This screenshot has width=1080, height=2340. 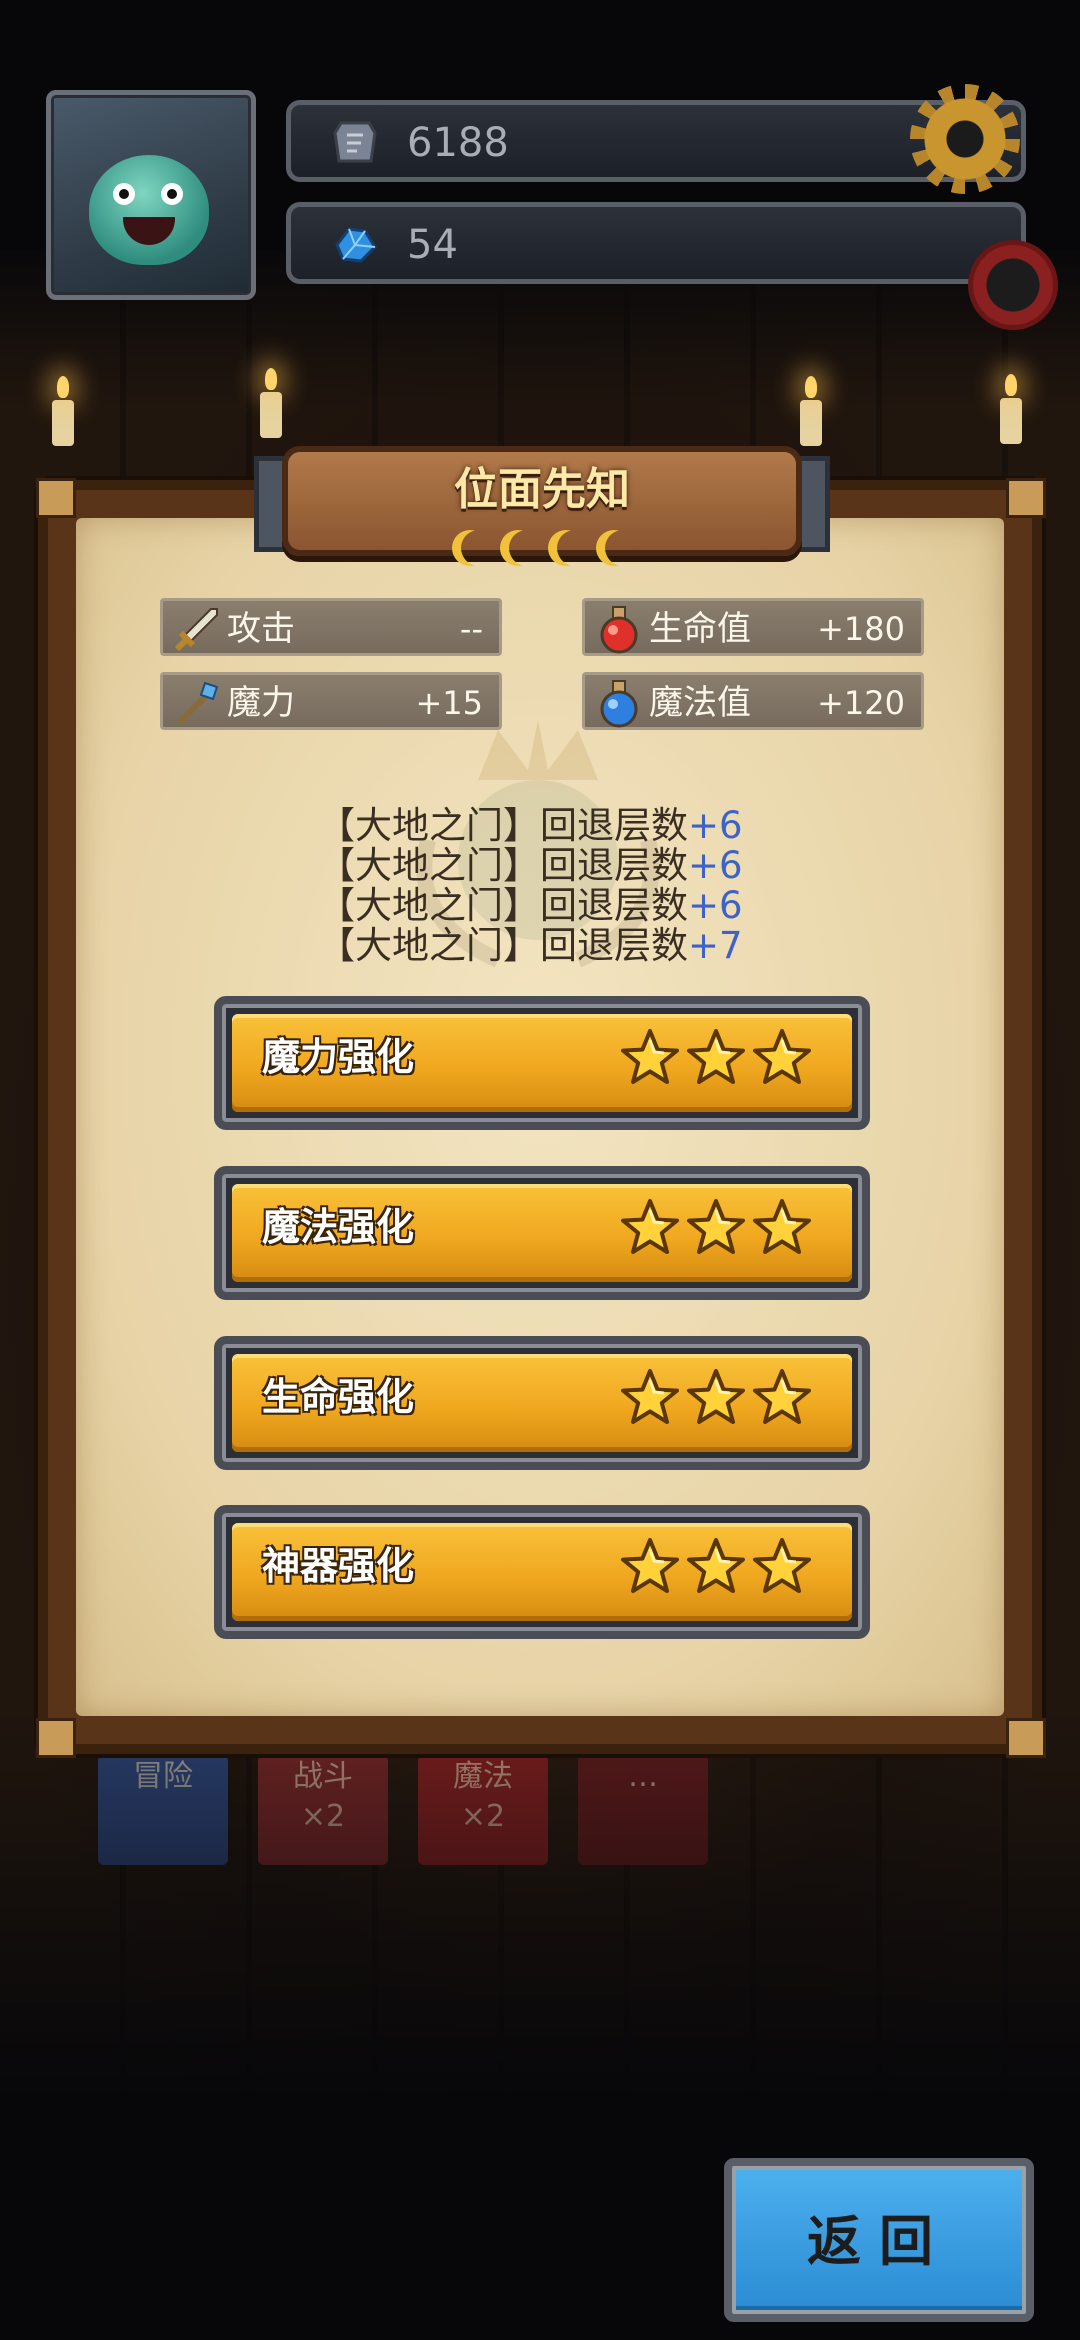 What do you see at coordinates (331, 627) in the screenshot?
I see `stat-attack: 攻击 --` at bounding box center [331, 627].